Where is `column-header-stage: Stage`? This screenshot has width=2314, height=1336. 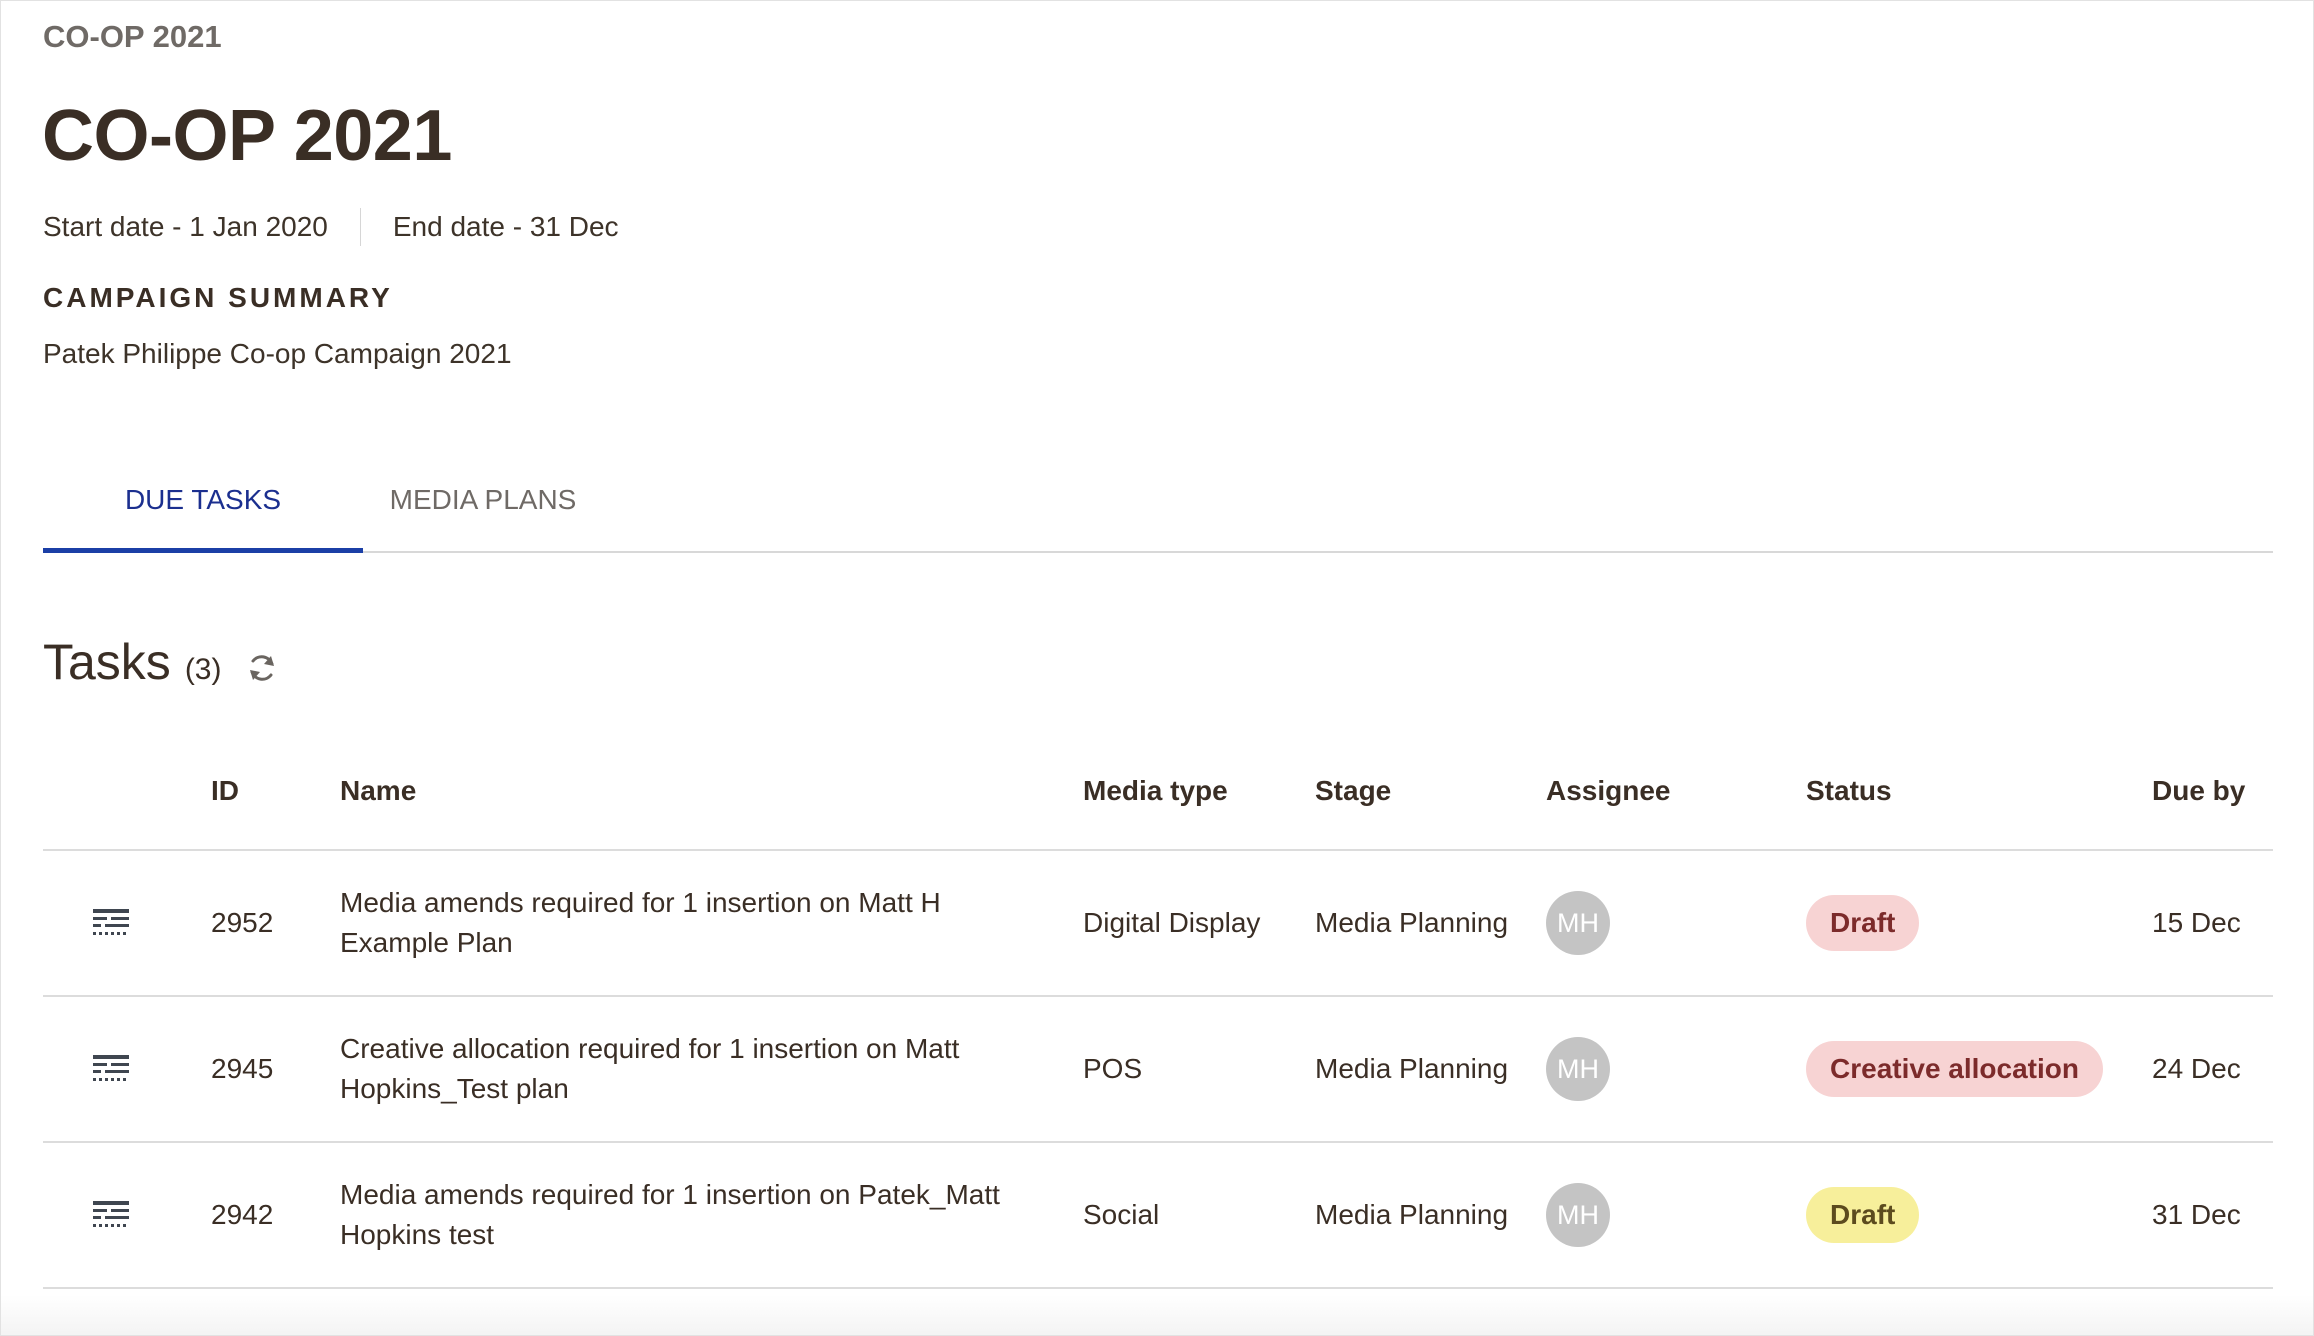 column-header-stage: Stage is located at coordinates (1353, 791).